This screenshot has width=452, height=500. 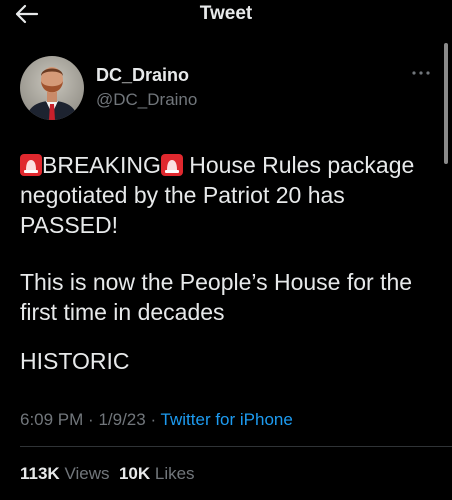 I want to click on tweet-meta: 6:09 PM · 1/9/23 · Twitter for iPhone, so click(x=156, y=420).